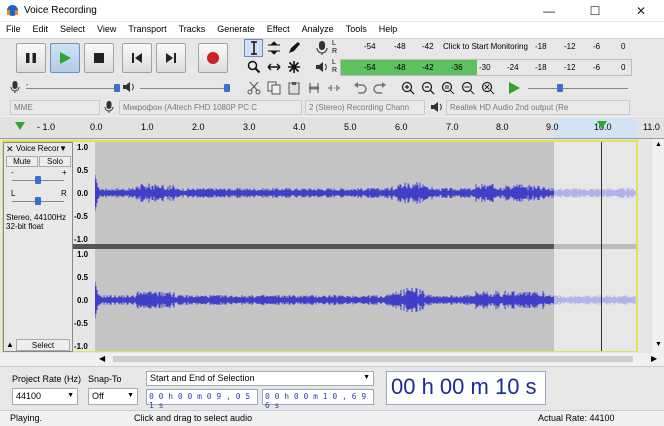 This screenshot has height=426, width=664. What do you see at coordinates (41, 30) in the screenshot?
I see `menu-edit: Edit` at bounding box center [41, 30].